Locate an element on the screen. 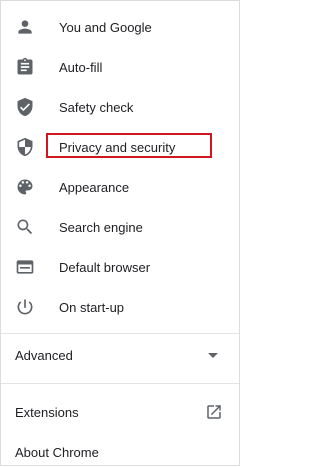 This screenshot has width=320, height=467. menu-item-you-and-google: You and Google is located at coordinates (120, 27).